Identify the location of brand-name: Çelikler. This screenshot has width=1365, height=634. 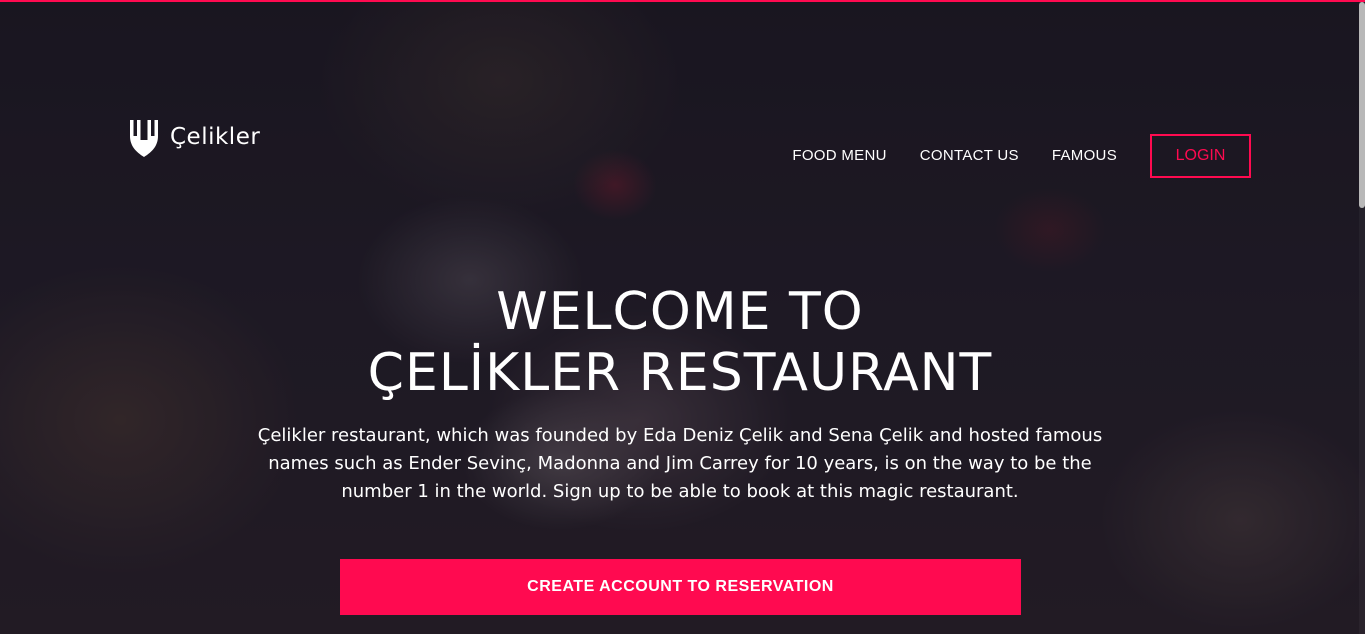
(215, 137).